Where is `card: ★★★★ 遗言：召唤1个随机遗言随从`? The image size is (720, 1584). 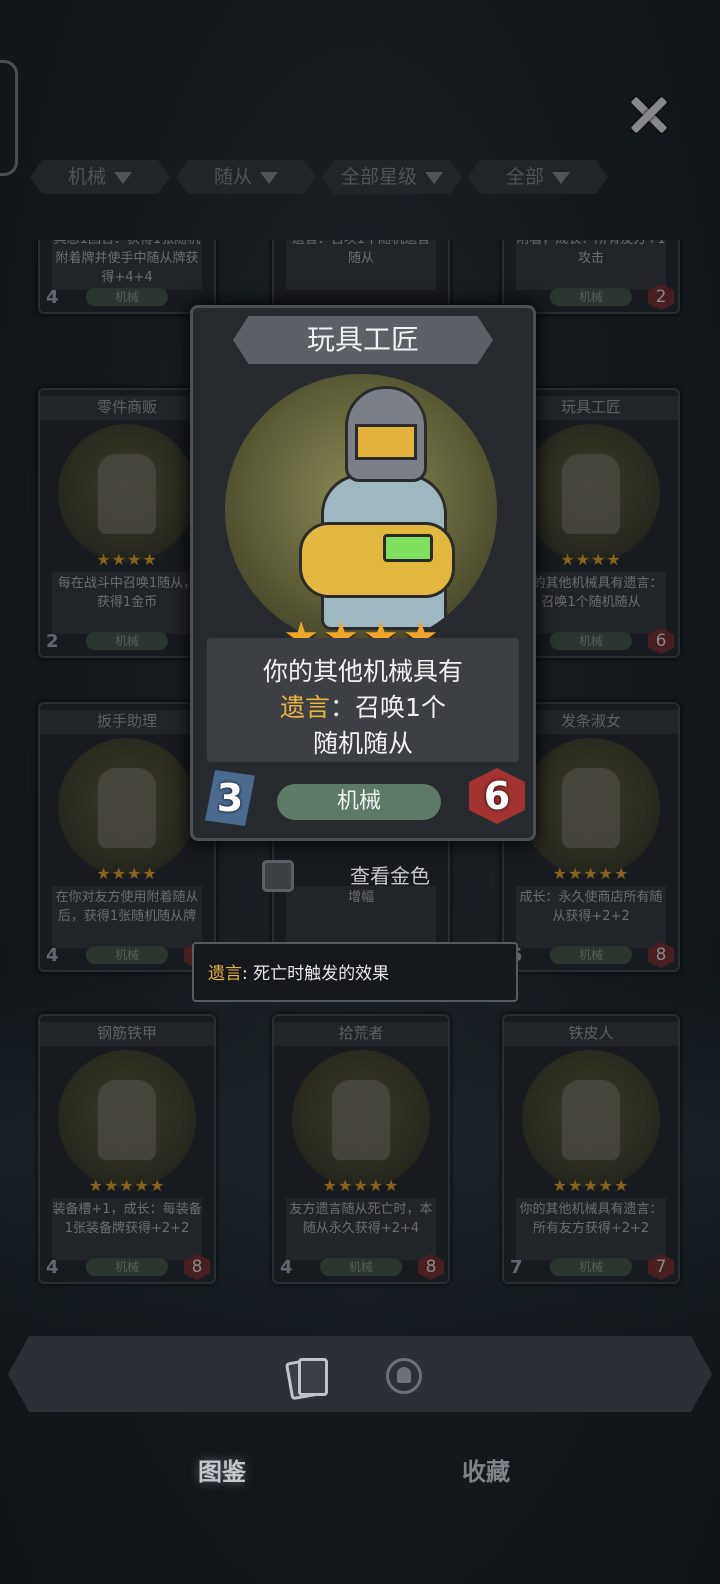 card: ★★★★ 遗言：召唤1个随机遗言随从 is located at coordinates (361, 277).